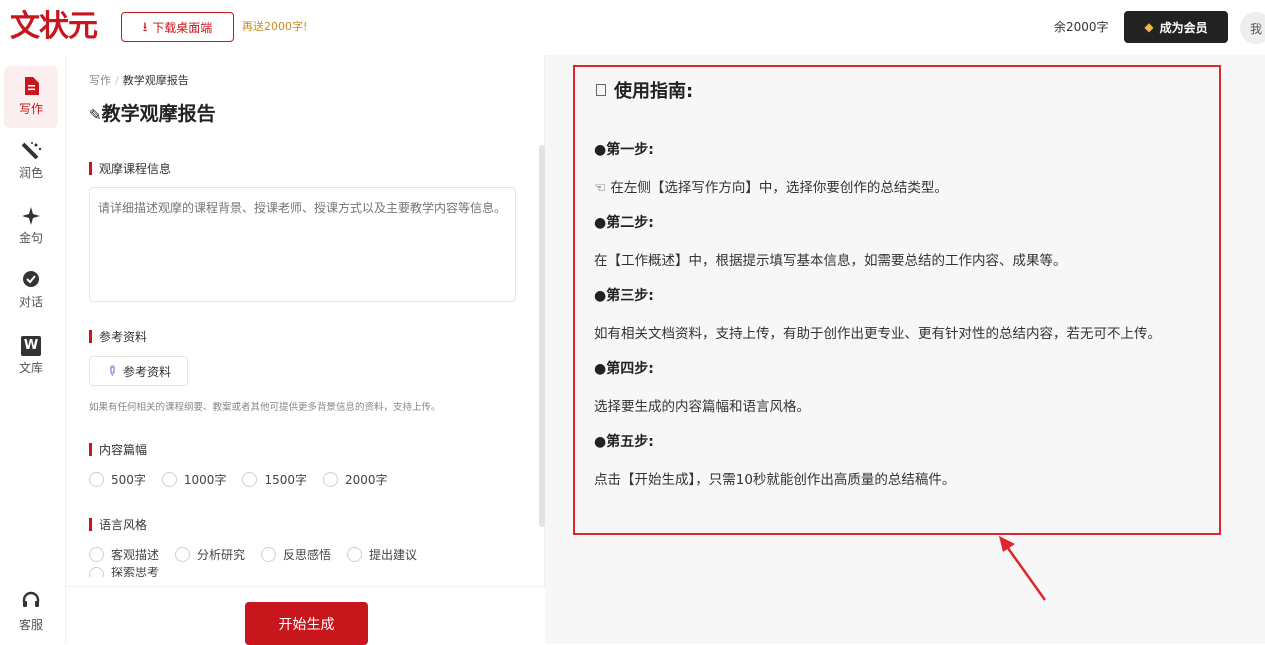 The height and width of the screenshot is (645, 1265). I want to click on nav-label-polish: 润色, so click(30, 173).